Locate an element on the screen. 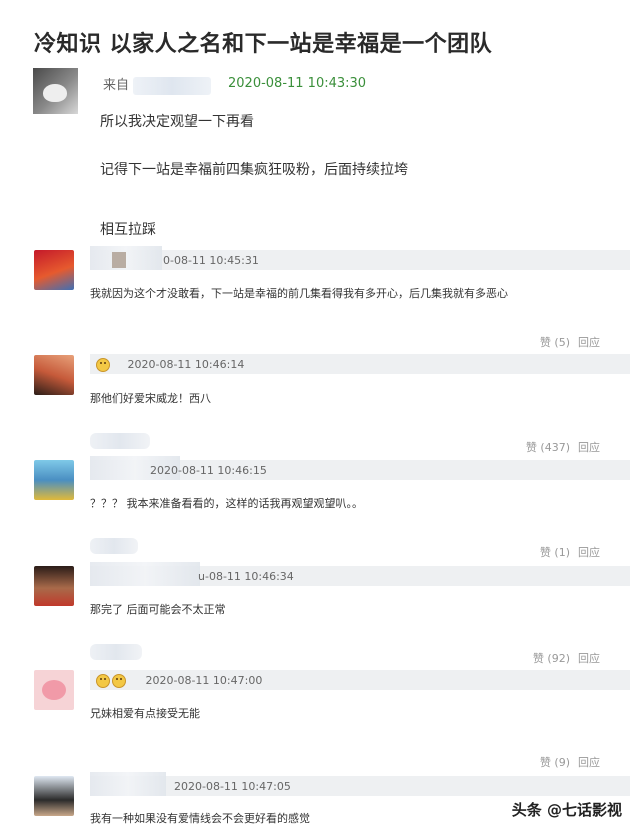 This screenshot has height=832, width=640. comment-timestamp: 2020-08-11 10:46:15 is located at coordinates (208, 470).